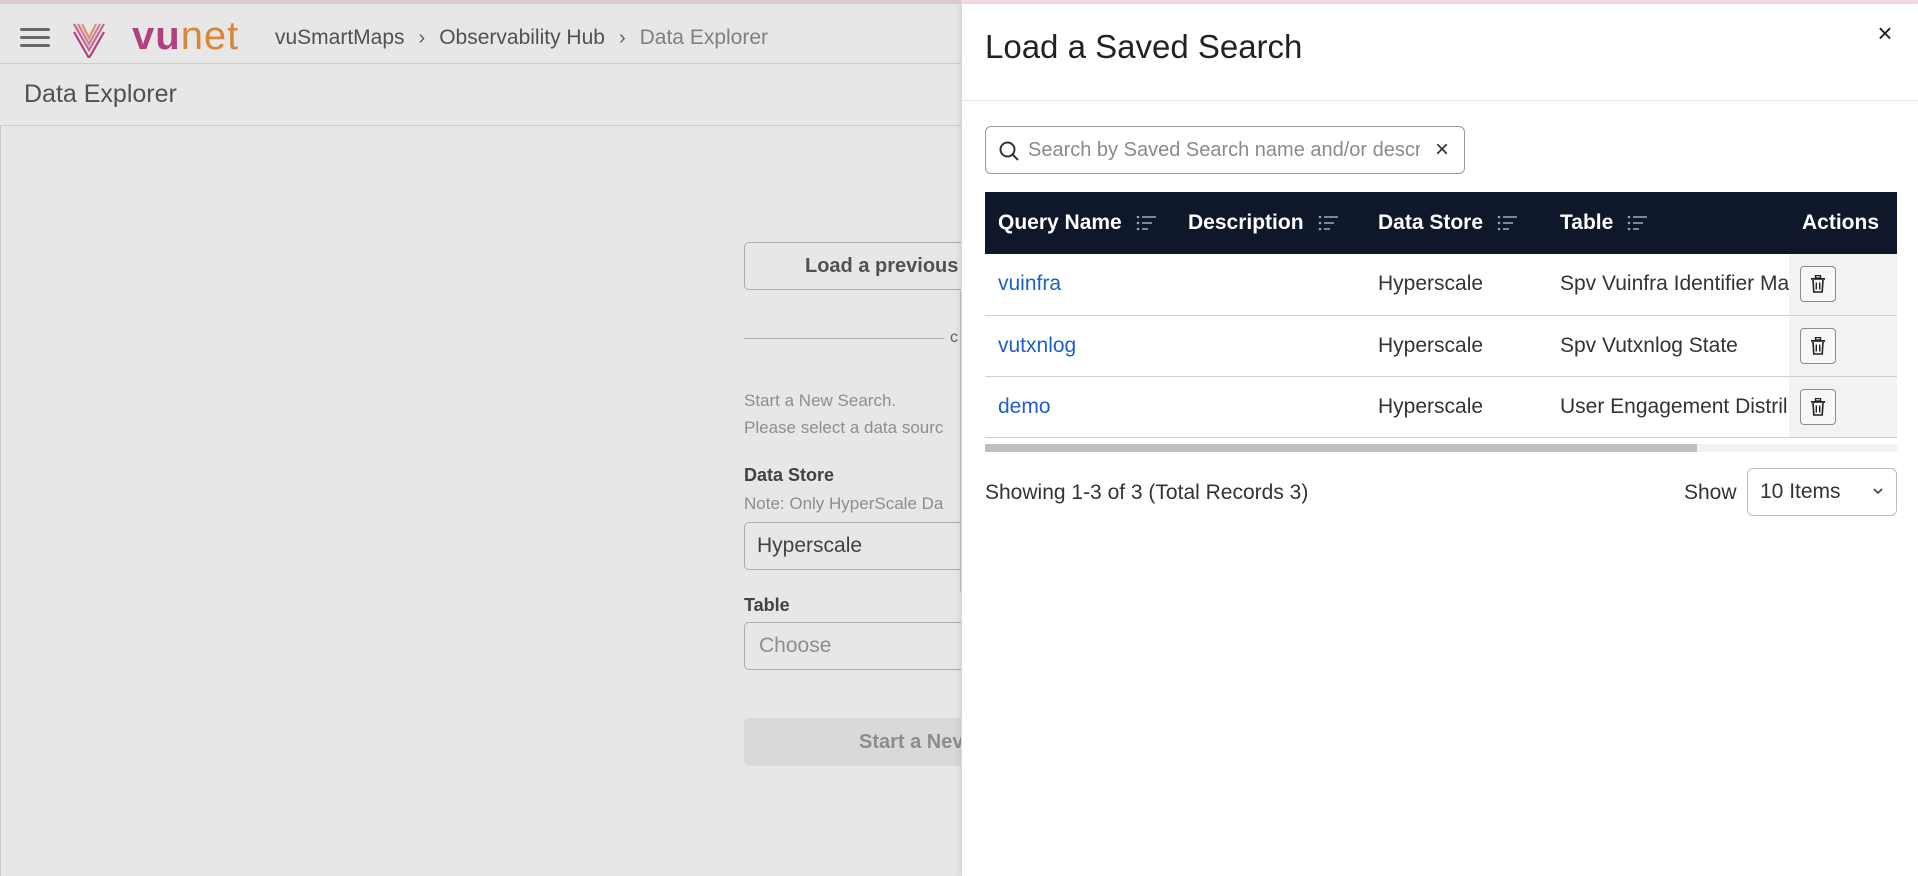 This screenshot has width=1918, height=876. Describe the element at coordinates (1843, 223) in the screenshot. I see `column-header-actions: Actions` at that location.